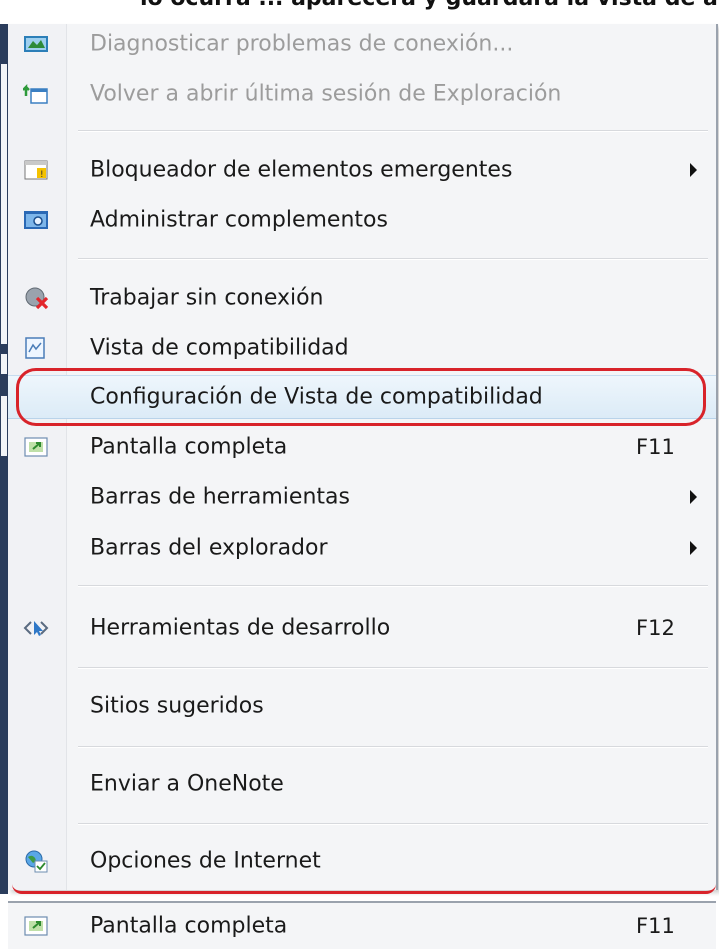  What do you see at coordinates (36, 628) in the screenshot?
I see `developer-tools-icon` at bounding box center [36, 628].